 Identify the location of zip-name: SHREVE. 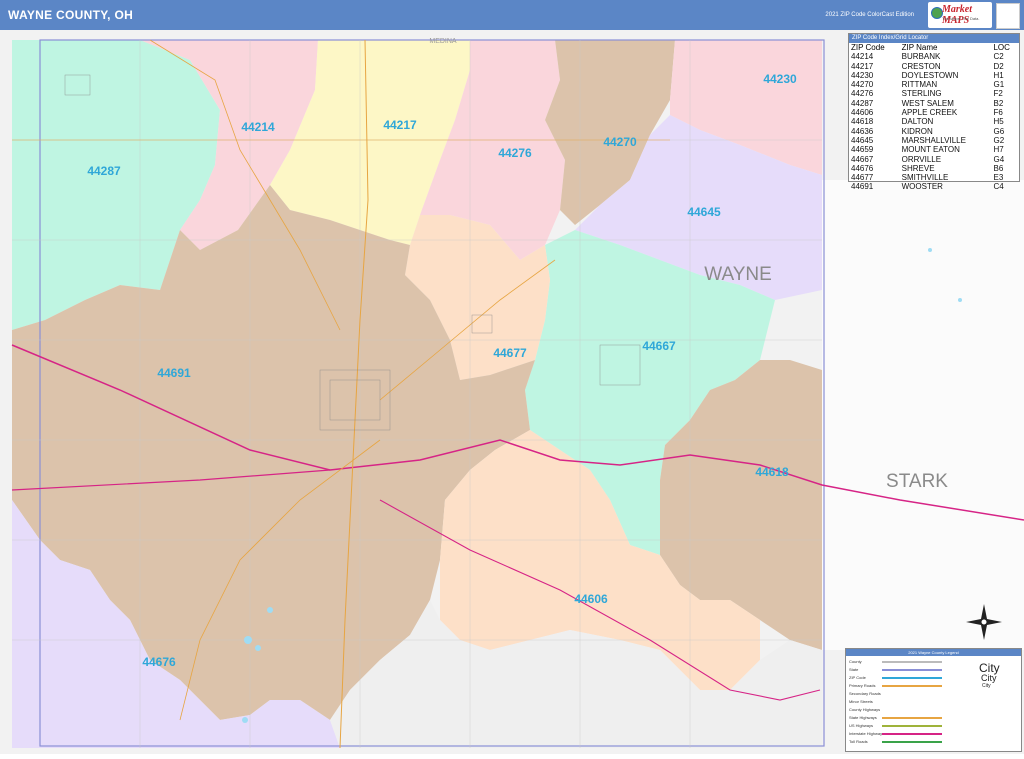
(918, 168).